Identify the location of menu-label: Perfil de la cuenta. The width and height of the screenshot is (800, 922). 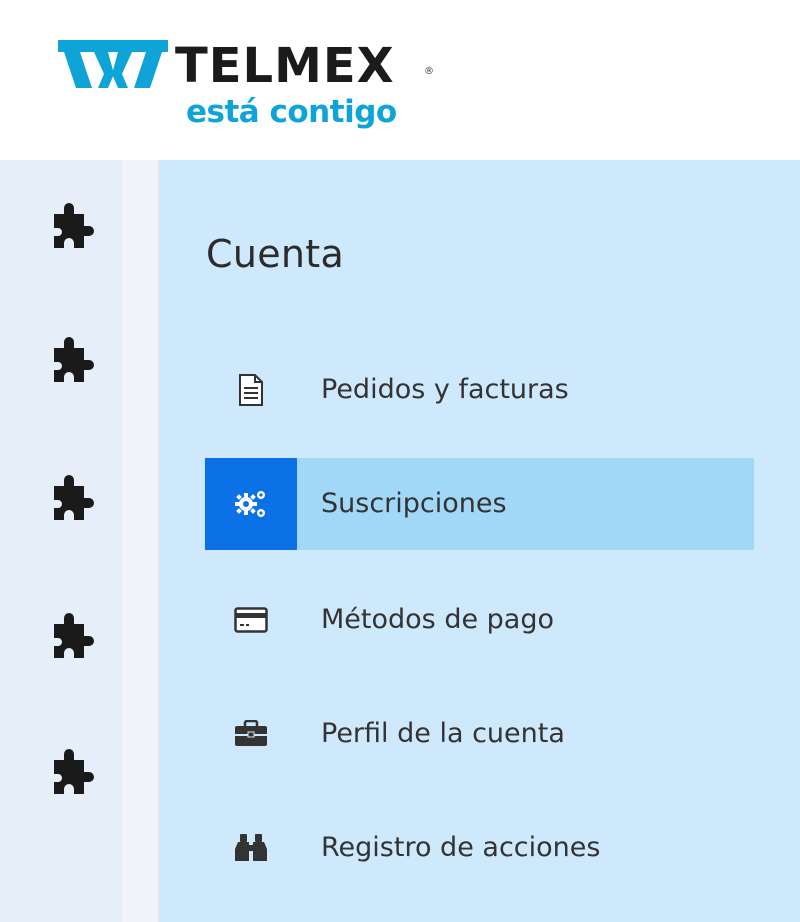
(443, 733).